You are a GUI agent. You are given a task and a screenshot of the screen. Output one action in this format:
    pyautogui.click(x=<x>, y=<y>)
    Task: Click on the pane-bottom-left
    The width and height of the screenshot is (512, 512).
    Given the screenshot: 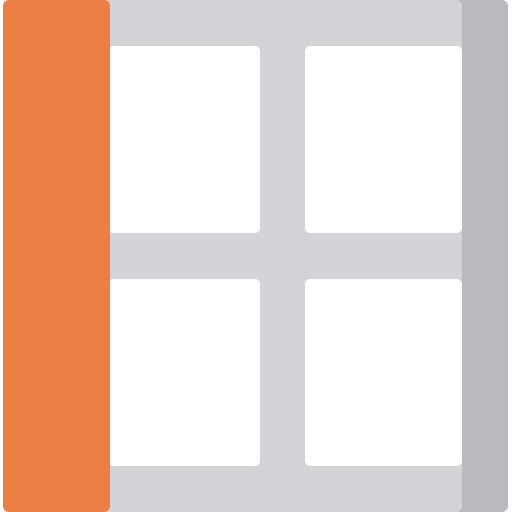 What is the action you would take?
    pyautogui.click(x=184, y=372)
    